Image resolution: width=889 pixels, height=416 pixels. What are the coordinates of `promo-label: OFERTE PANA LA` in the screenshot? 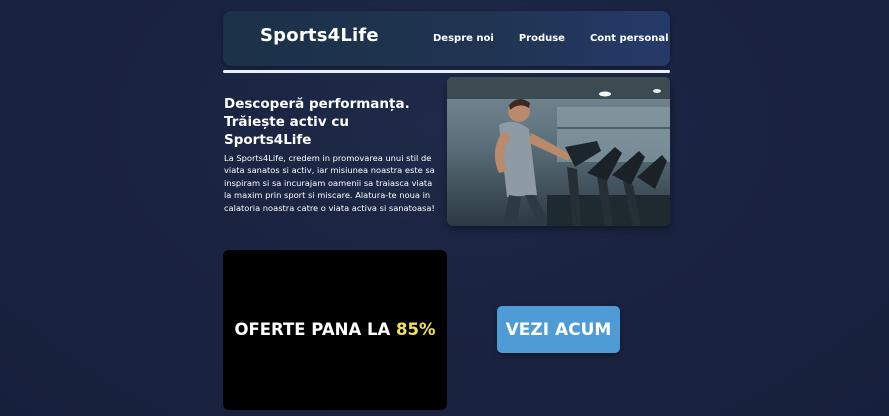 It's located at (315, 329).